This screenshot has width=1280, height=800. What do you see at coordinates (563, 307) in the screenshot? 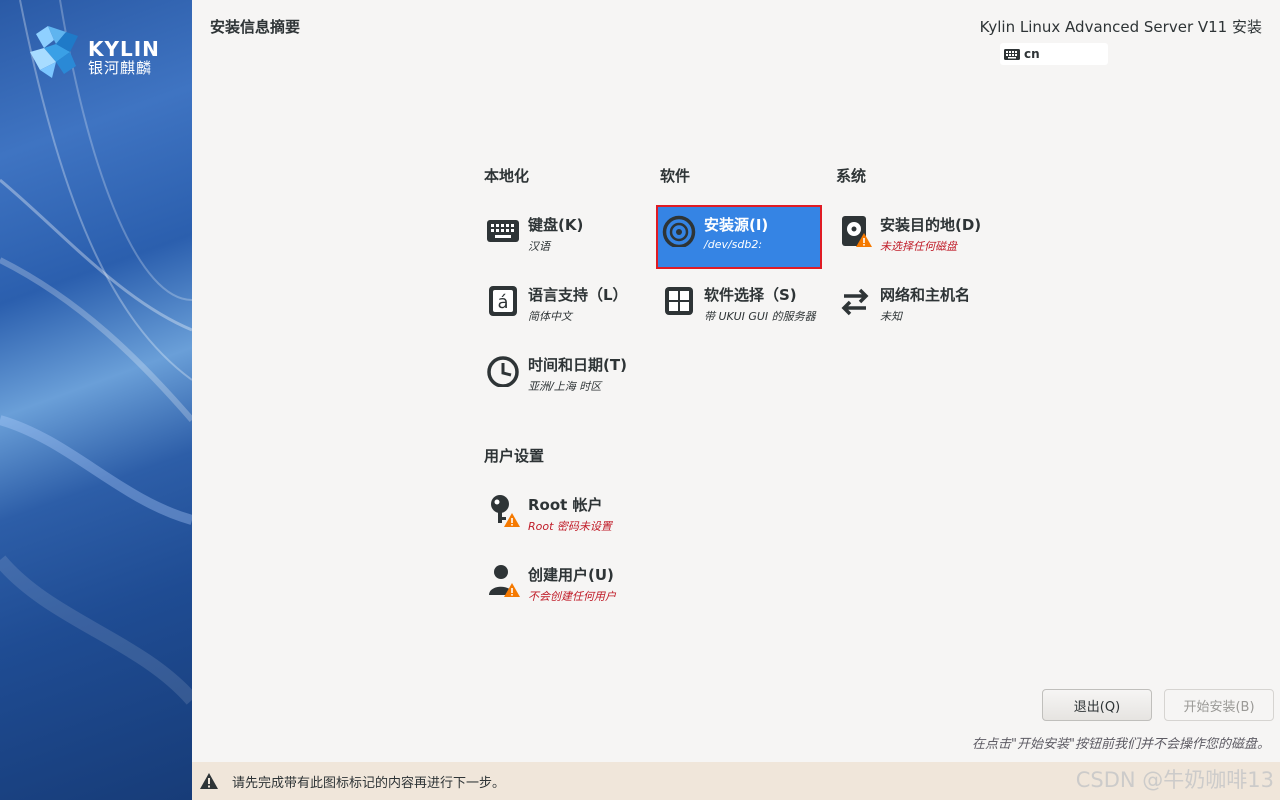
I see `spoke-language-support: á 语言支持（L） 简体中文` at bounding box center [563, 307].